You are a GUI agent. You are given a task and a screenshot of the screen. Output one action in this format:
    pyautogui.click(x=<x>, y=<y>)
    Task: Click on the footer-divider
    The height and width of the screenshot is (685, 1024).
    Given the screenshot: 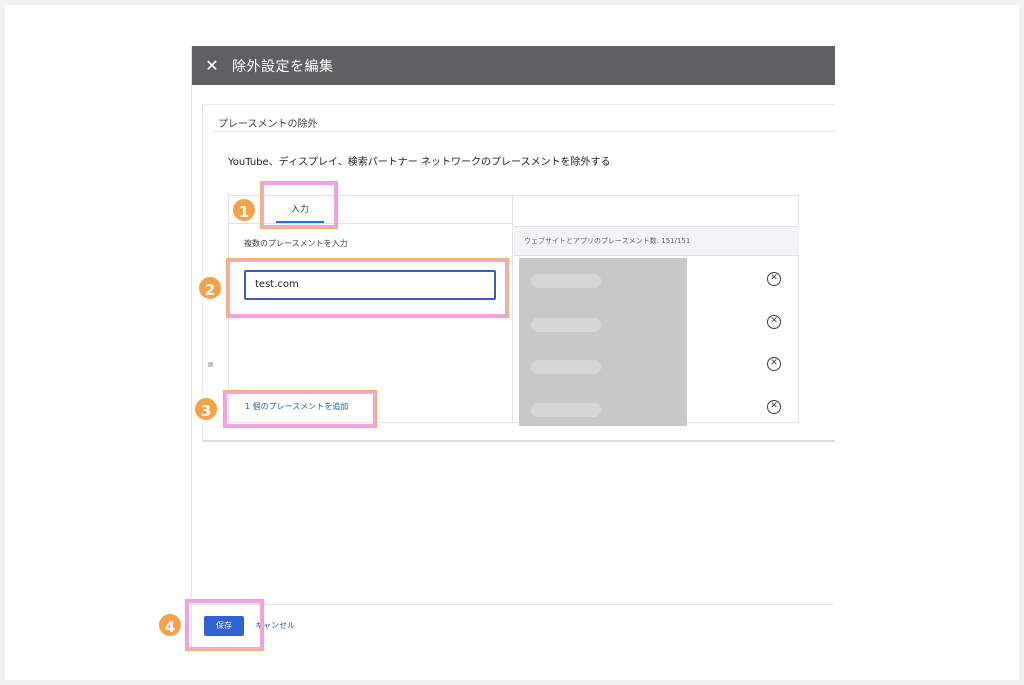 What is the action you would take?
    pyautogui.click(x=512, y=604)
    